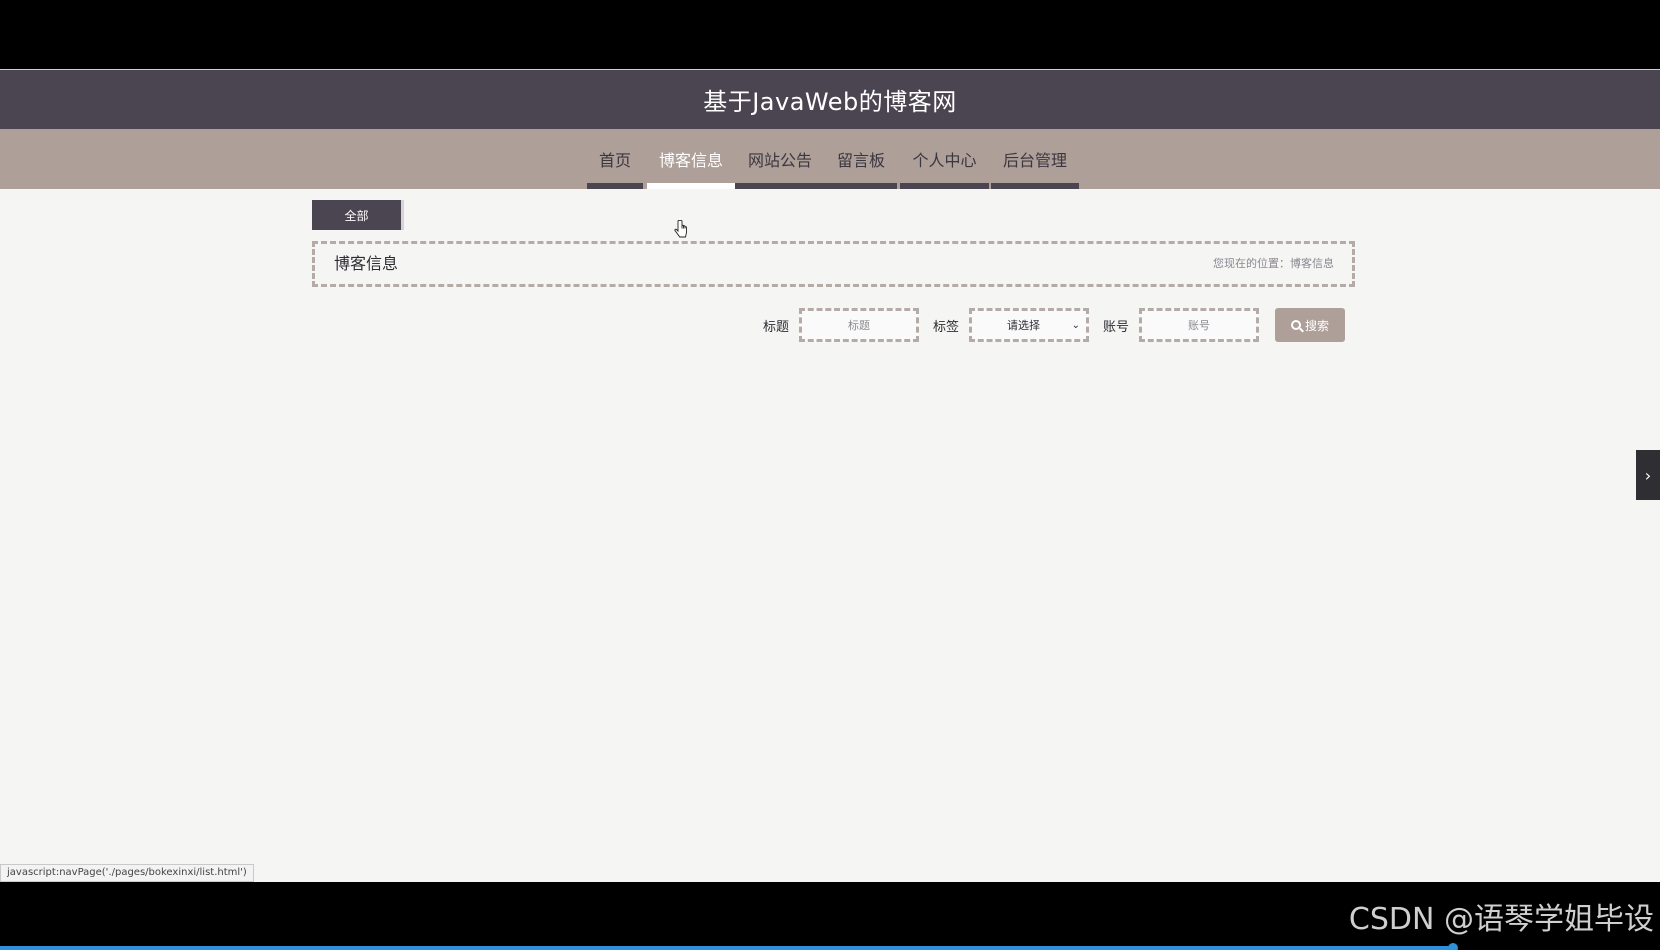 This screenshot has width=1660, height=950. Describe the element at coordinates (1316, 325) in the screenshot. I see `search-button-label: 搜索` at that location.